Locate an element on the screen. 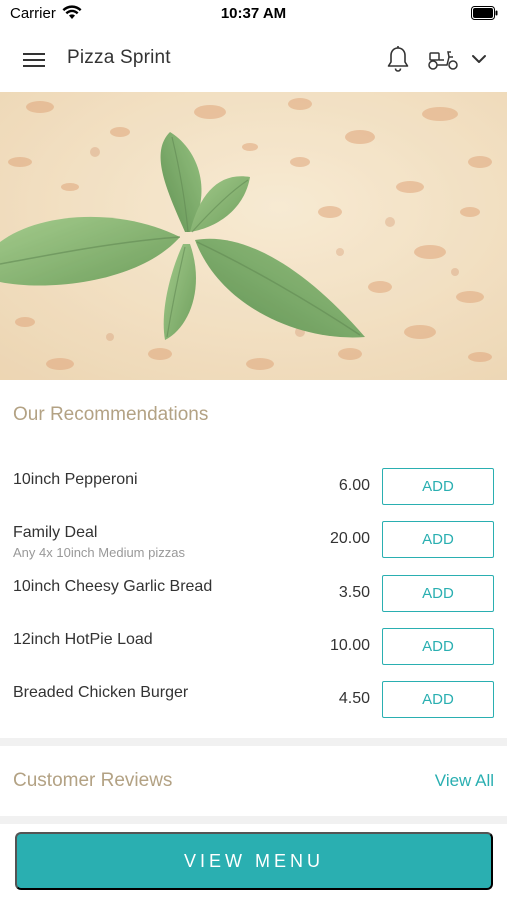 The width and height of the screenshot is (507, 900). app-title: Pizza Sprint is located at coordinates (119, 57).